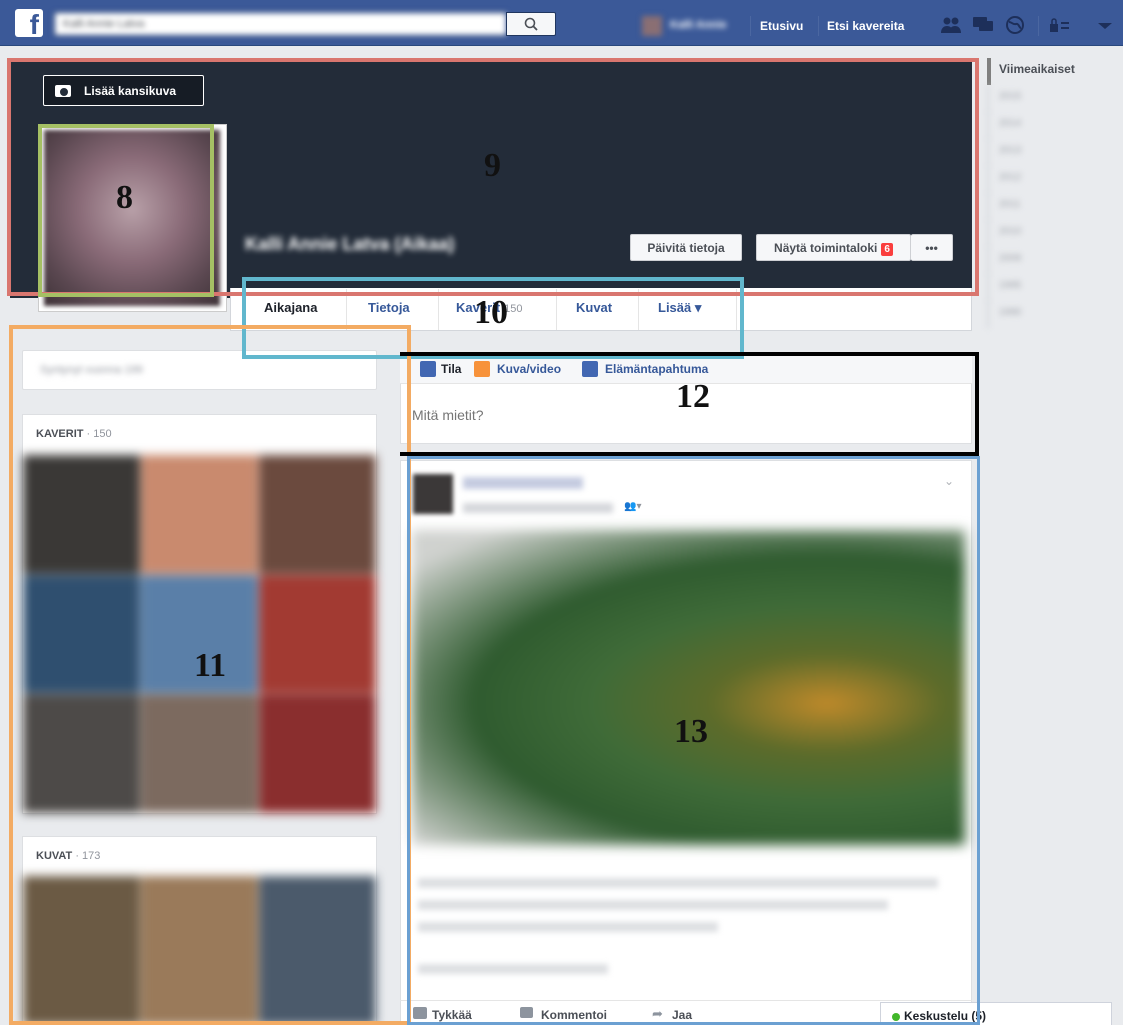 The height and width of the screenshot is (1025, 1123). Describe the element at coordinates (983, 25) in the screenshot. I see `messages-icon` at that location.